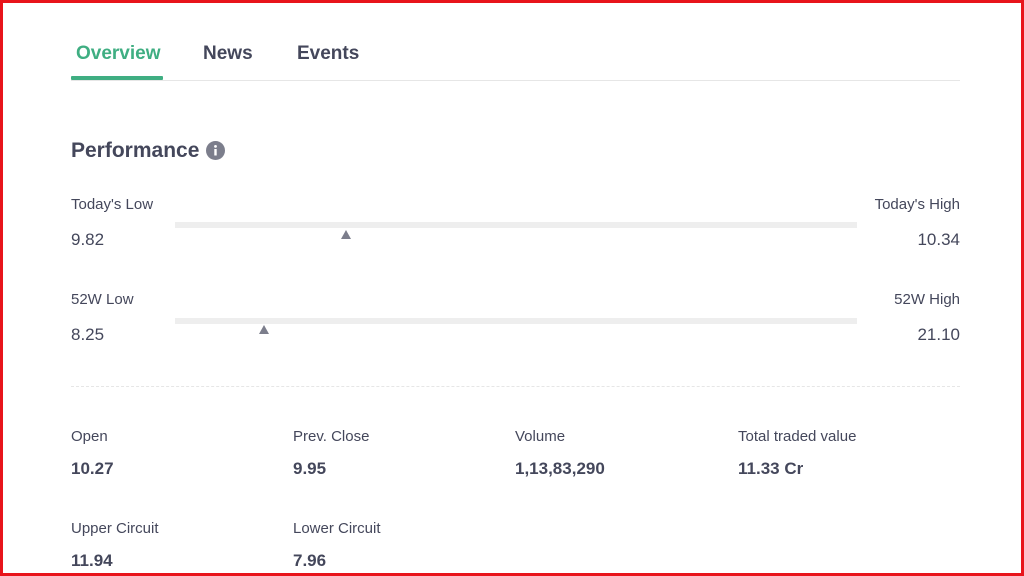 The image size is (1024, 576). Describe the element at coordinates (331, 436) in the screenshot. I see `stat-prev-close-label: Prev. Close` at that location.